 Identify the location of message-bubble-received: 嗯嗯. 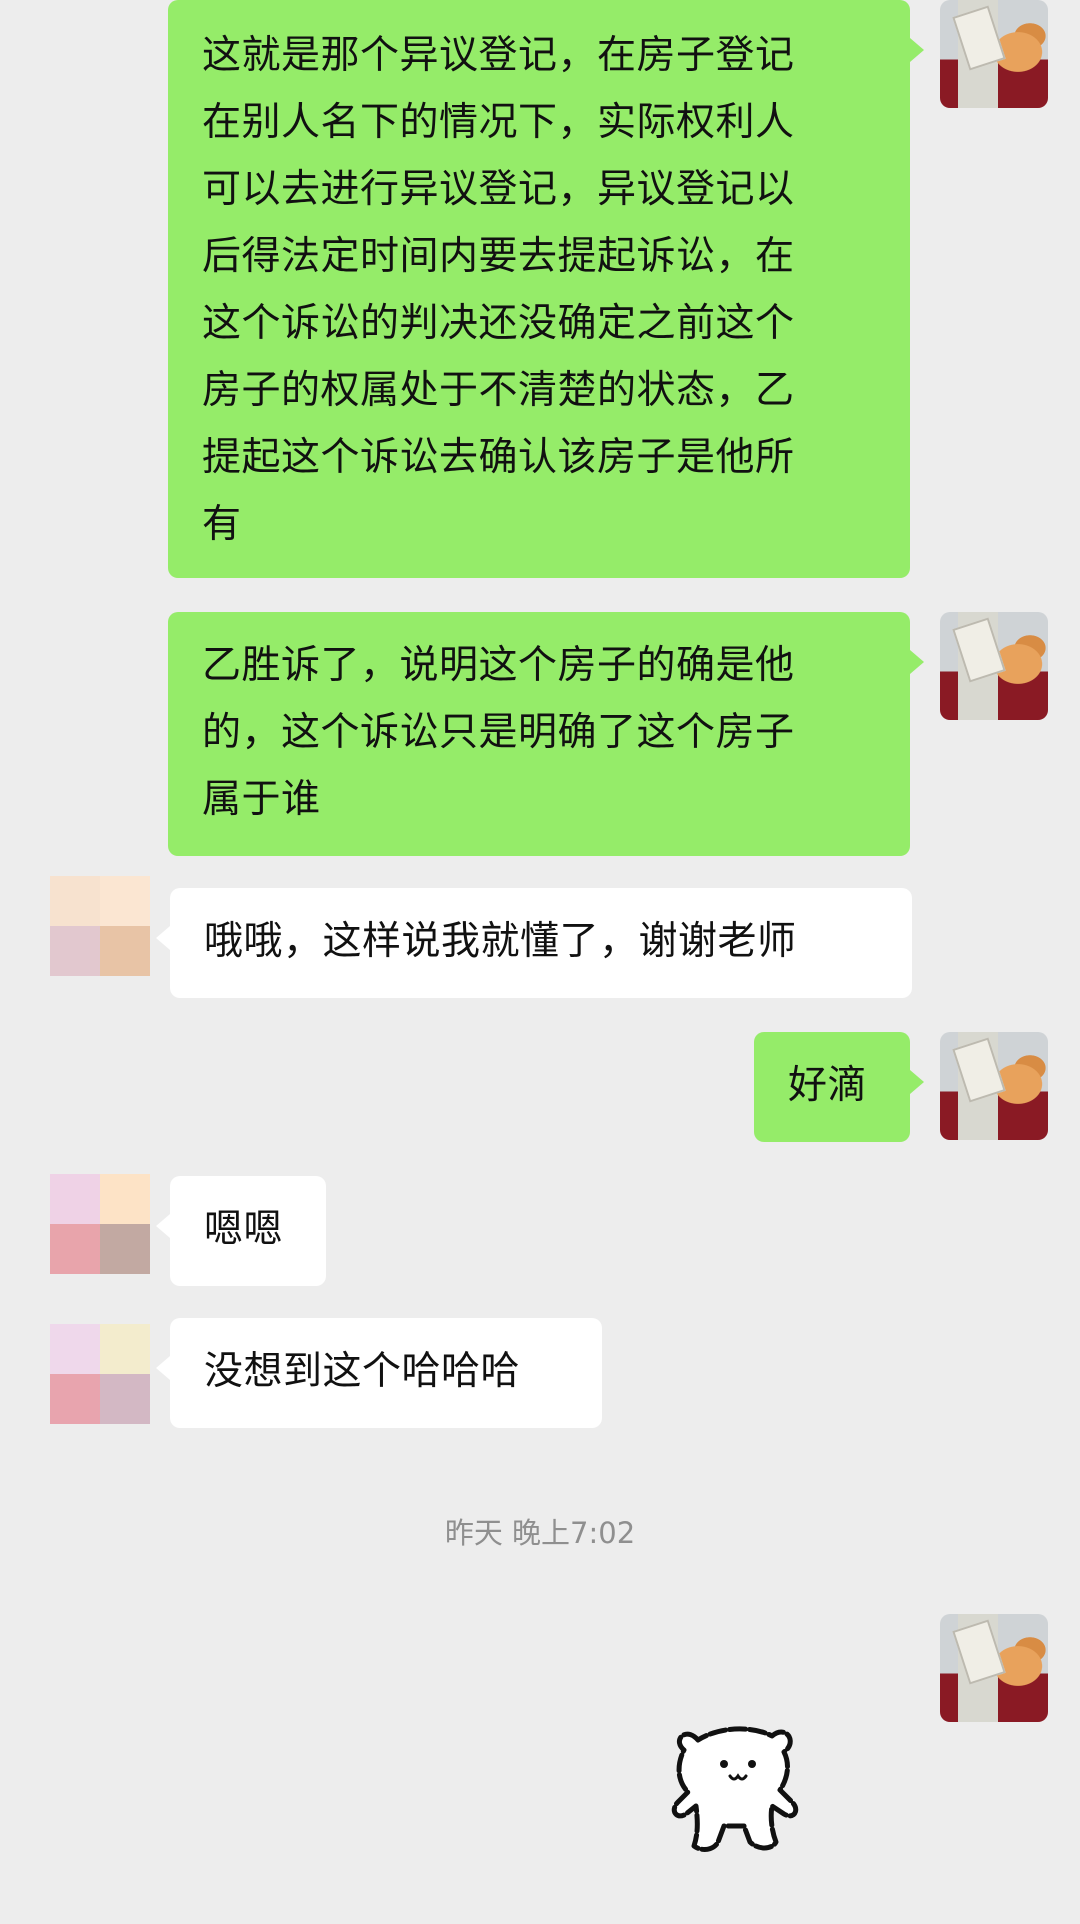
(241, 1231).